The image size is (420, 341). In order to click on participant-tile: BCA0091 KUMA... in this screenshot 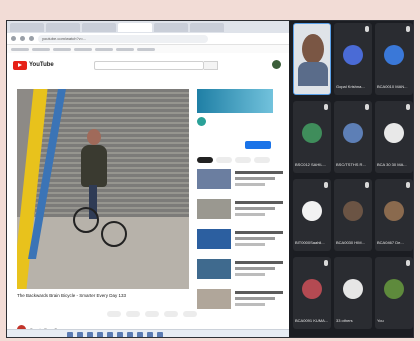, I will do `click(312, 293)`.